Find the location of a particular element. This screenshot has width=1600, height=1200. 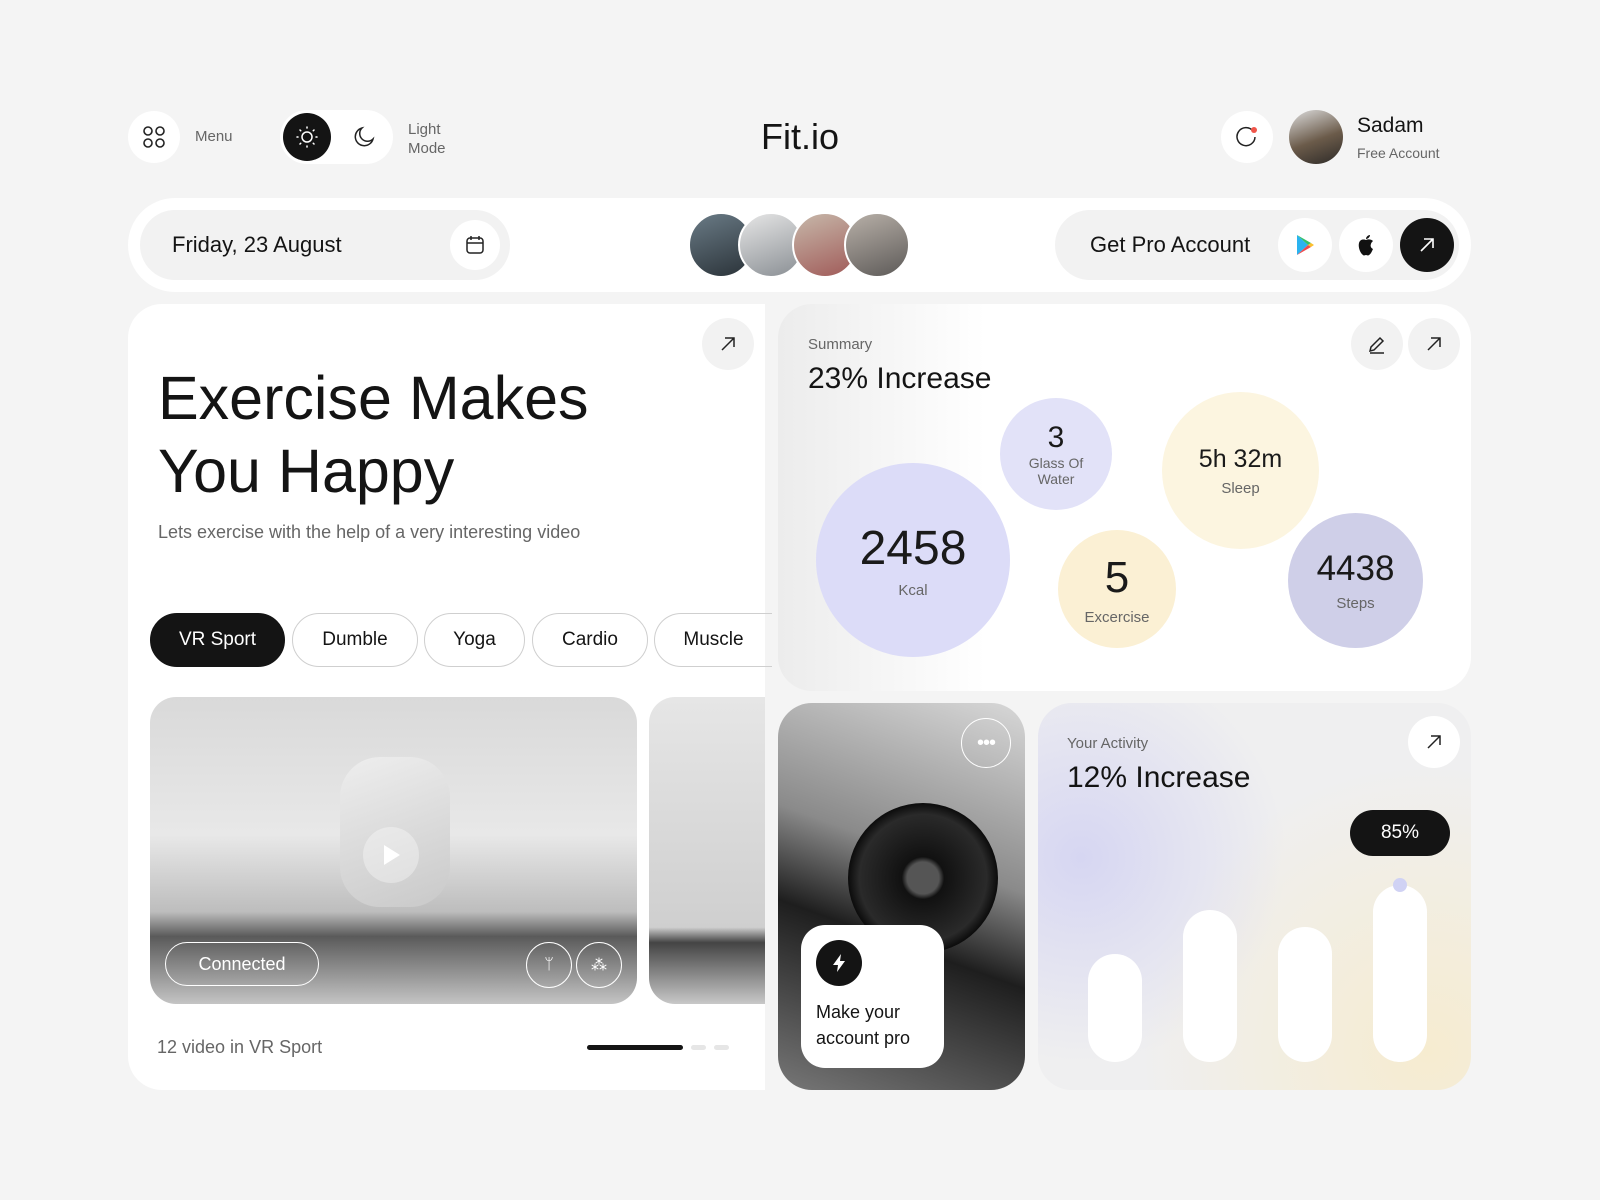

more-icon: ••• is located at coordinates (986, 742).